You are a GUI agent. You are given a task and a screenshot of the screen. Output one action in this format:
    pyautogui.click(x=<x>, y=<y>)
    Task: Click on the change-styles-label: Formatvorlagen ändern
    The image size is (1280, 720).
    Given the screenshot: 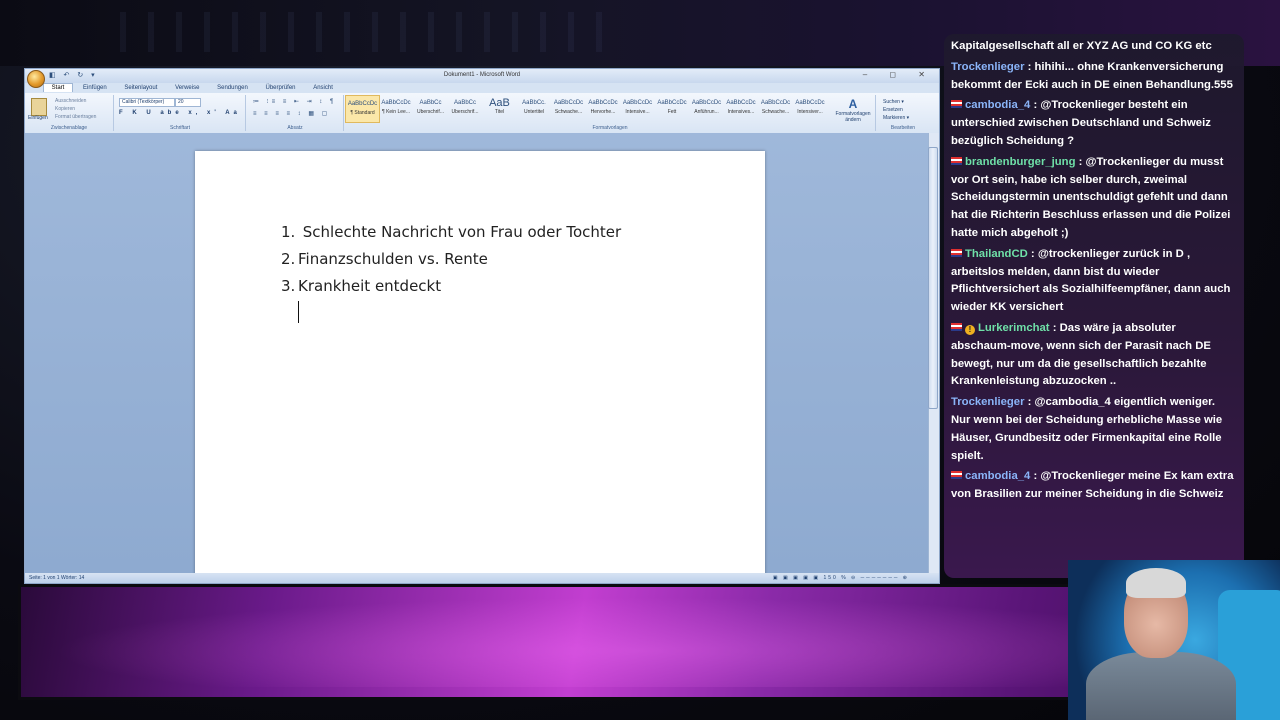 What is the action you would take?
    pyautogui.click(x=853, y=117)
    